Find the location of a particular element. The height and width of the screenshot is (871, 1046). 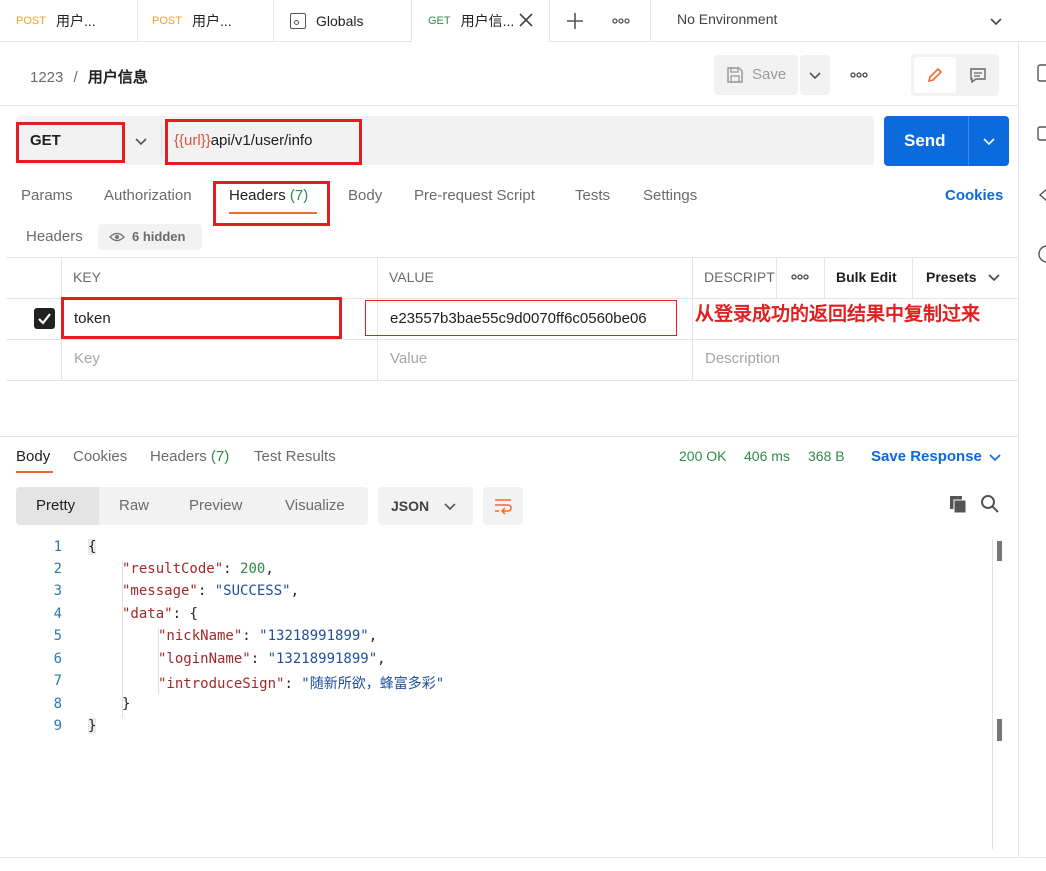

breadcrumb: 1223 / 用户信息 is located at coordinates (89, 76).